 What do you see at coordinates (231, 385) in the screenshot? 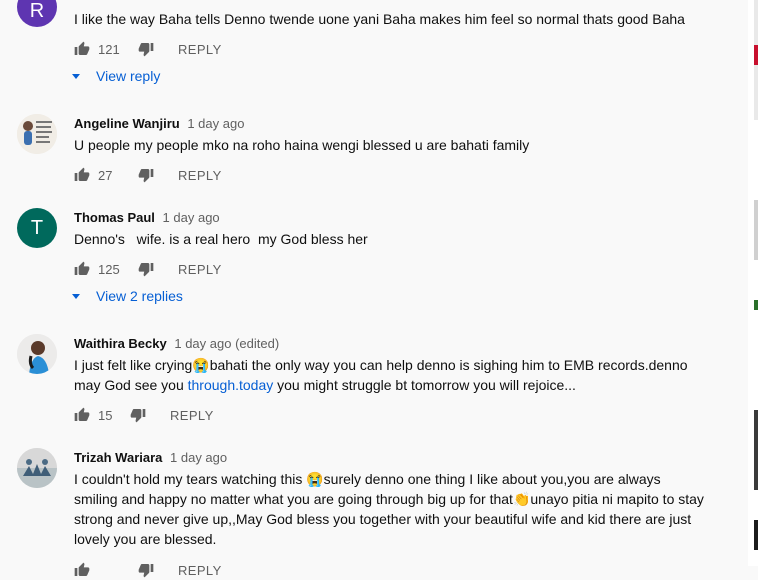
I see `comment-link: through.today` at bounding box center [231, 385].